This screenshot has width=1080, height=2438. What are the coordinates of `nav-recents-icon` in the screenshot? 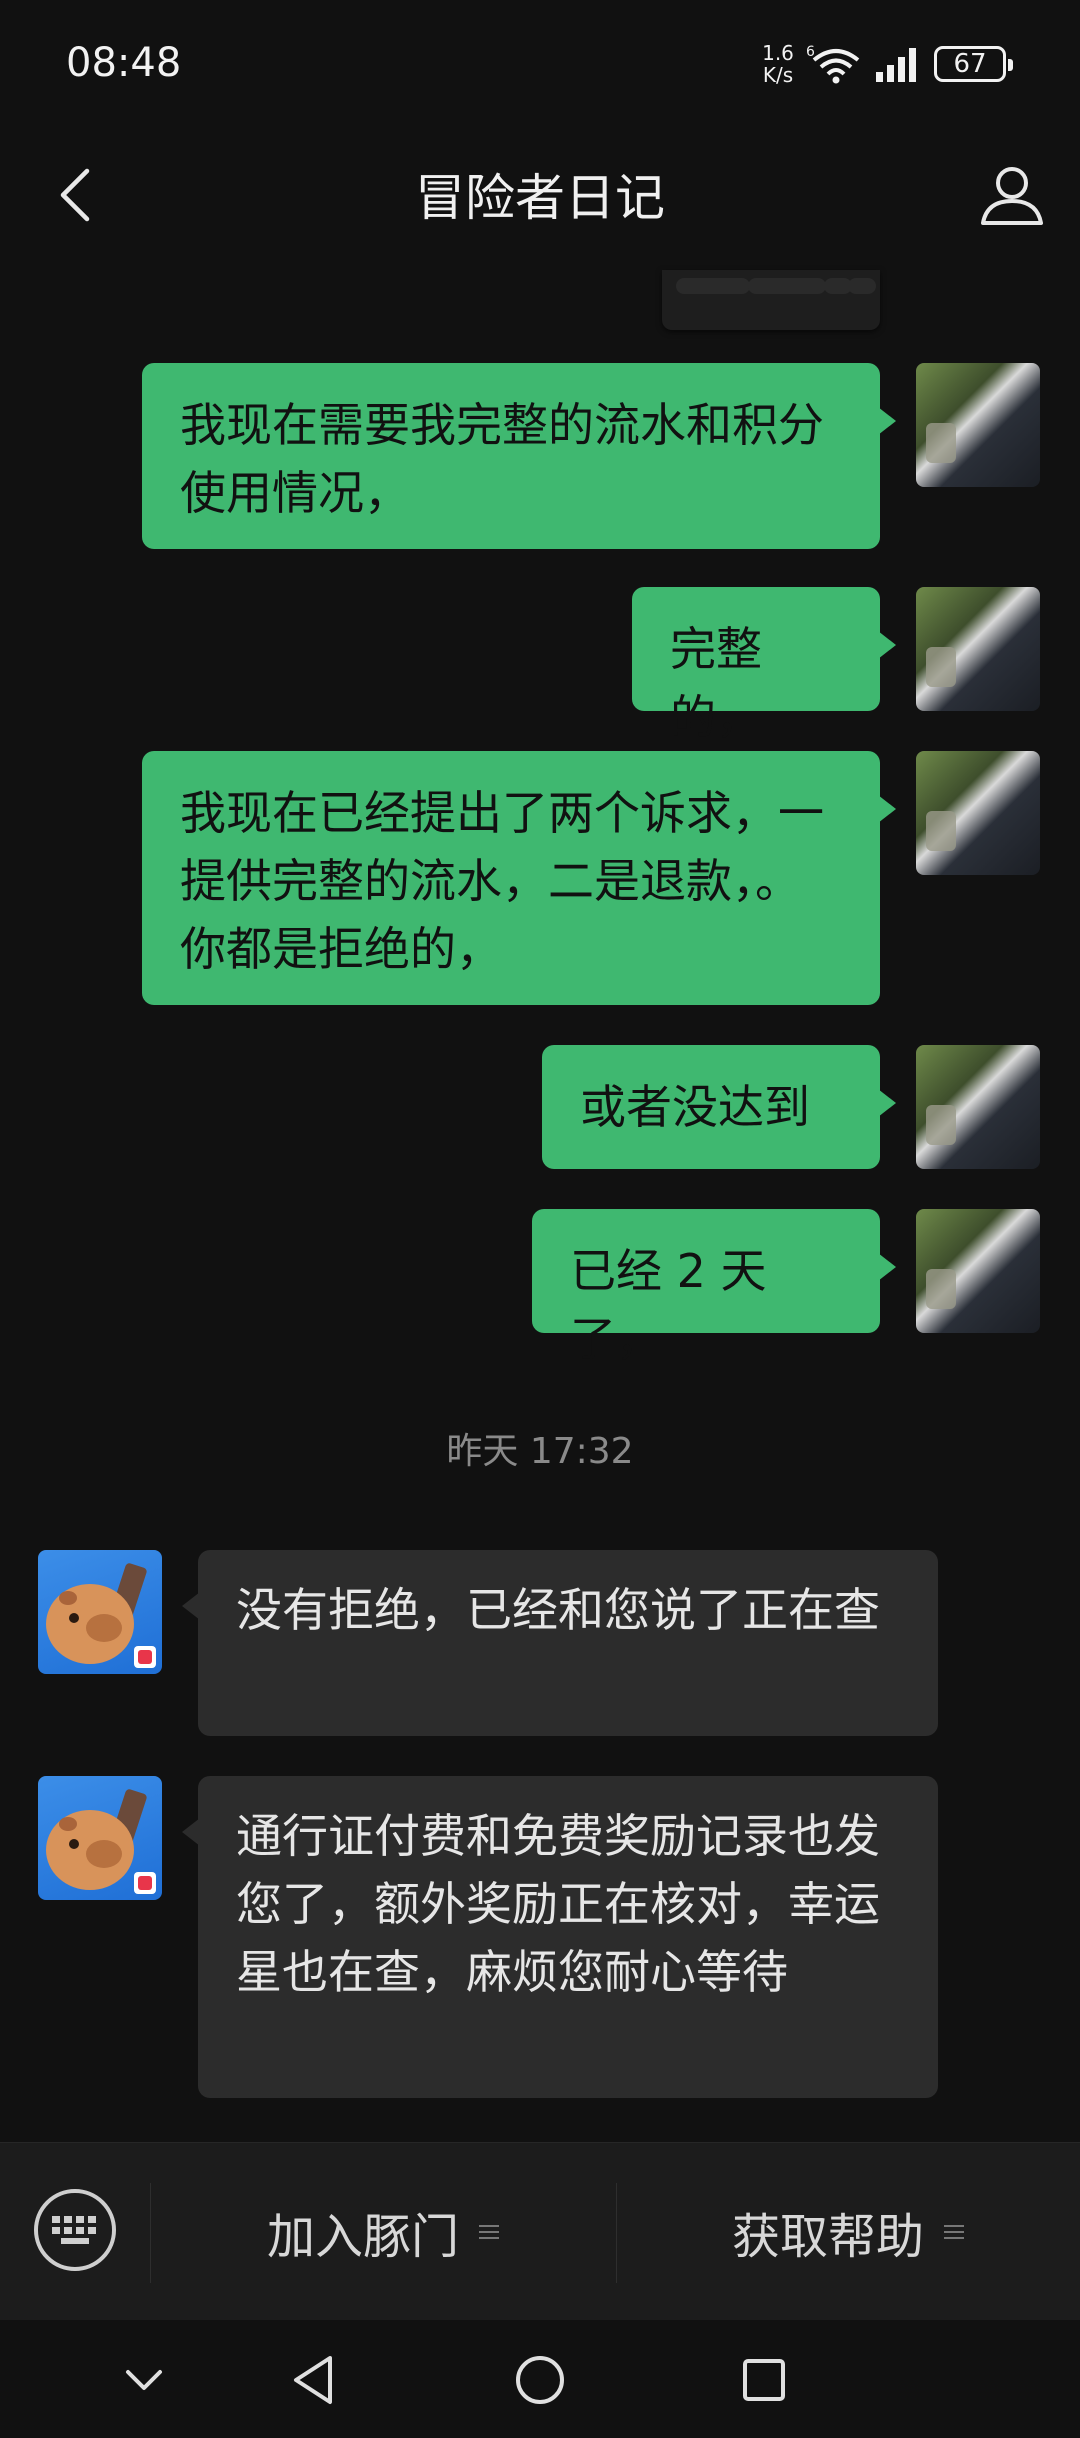 It's located at (764, 2380).